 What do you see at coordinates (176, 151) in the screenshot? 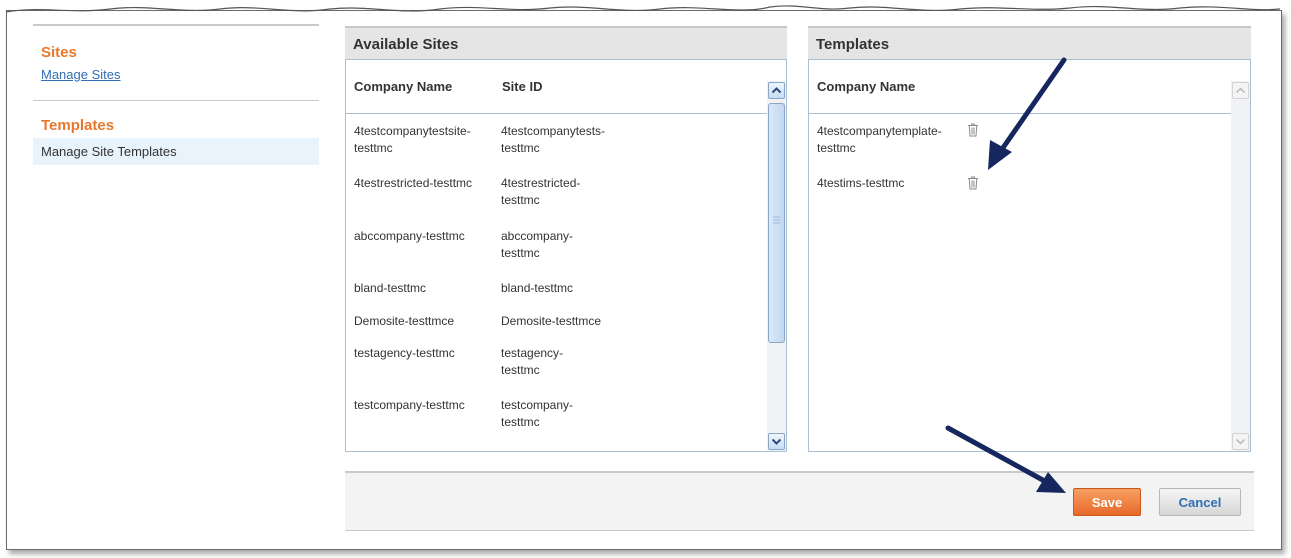
I see `manage-site-templates-item: Manage Site Templates` at bounding box center [176, 151].